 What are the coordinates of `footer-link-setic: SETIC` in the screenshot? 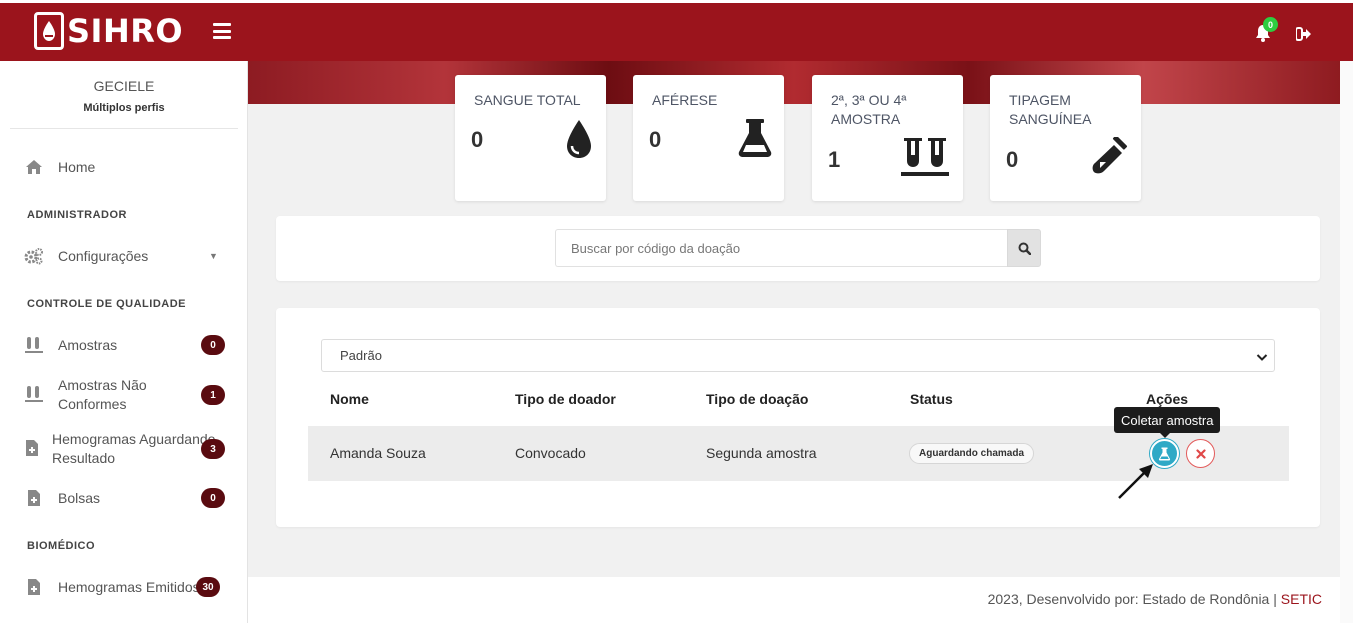 It's located at (1301, 599).